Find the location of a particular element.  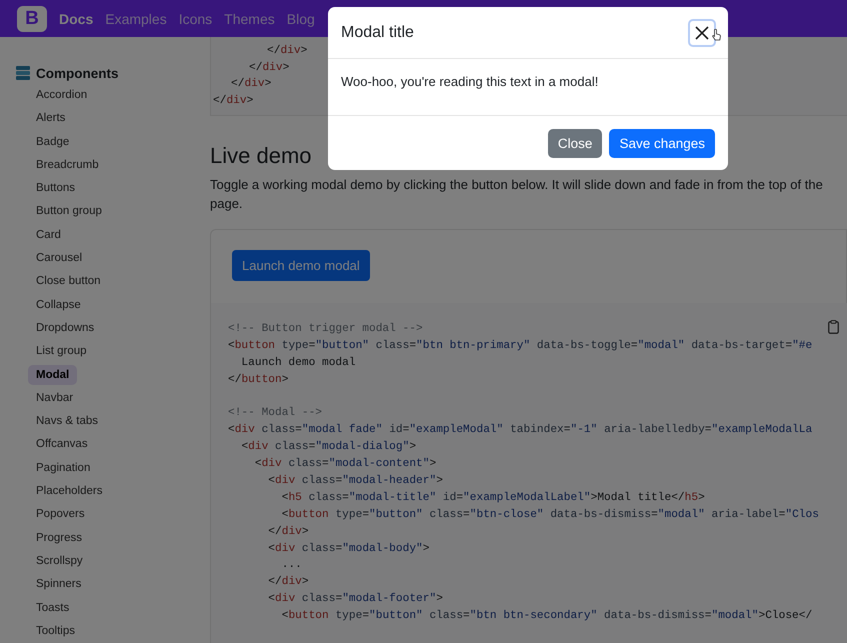

modal-title: Modal title is located at coordinates (377, 33).